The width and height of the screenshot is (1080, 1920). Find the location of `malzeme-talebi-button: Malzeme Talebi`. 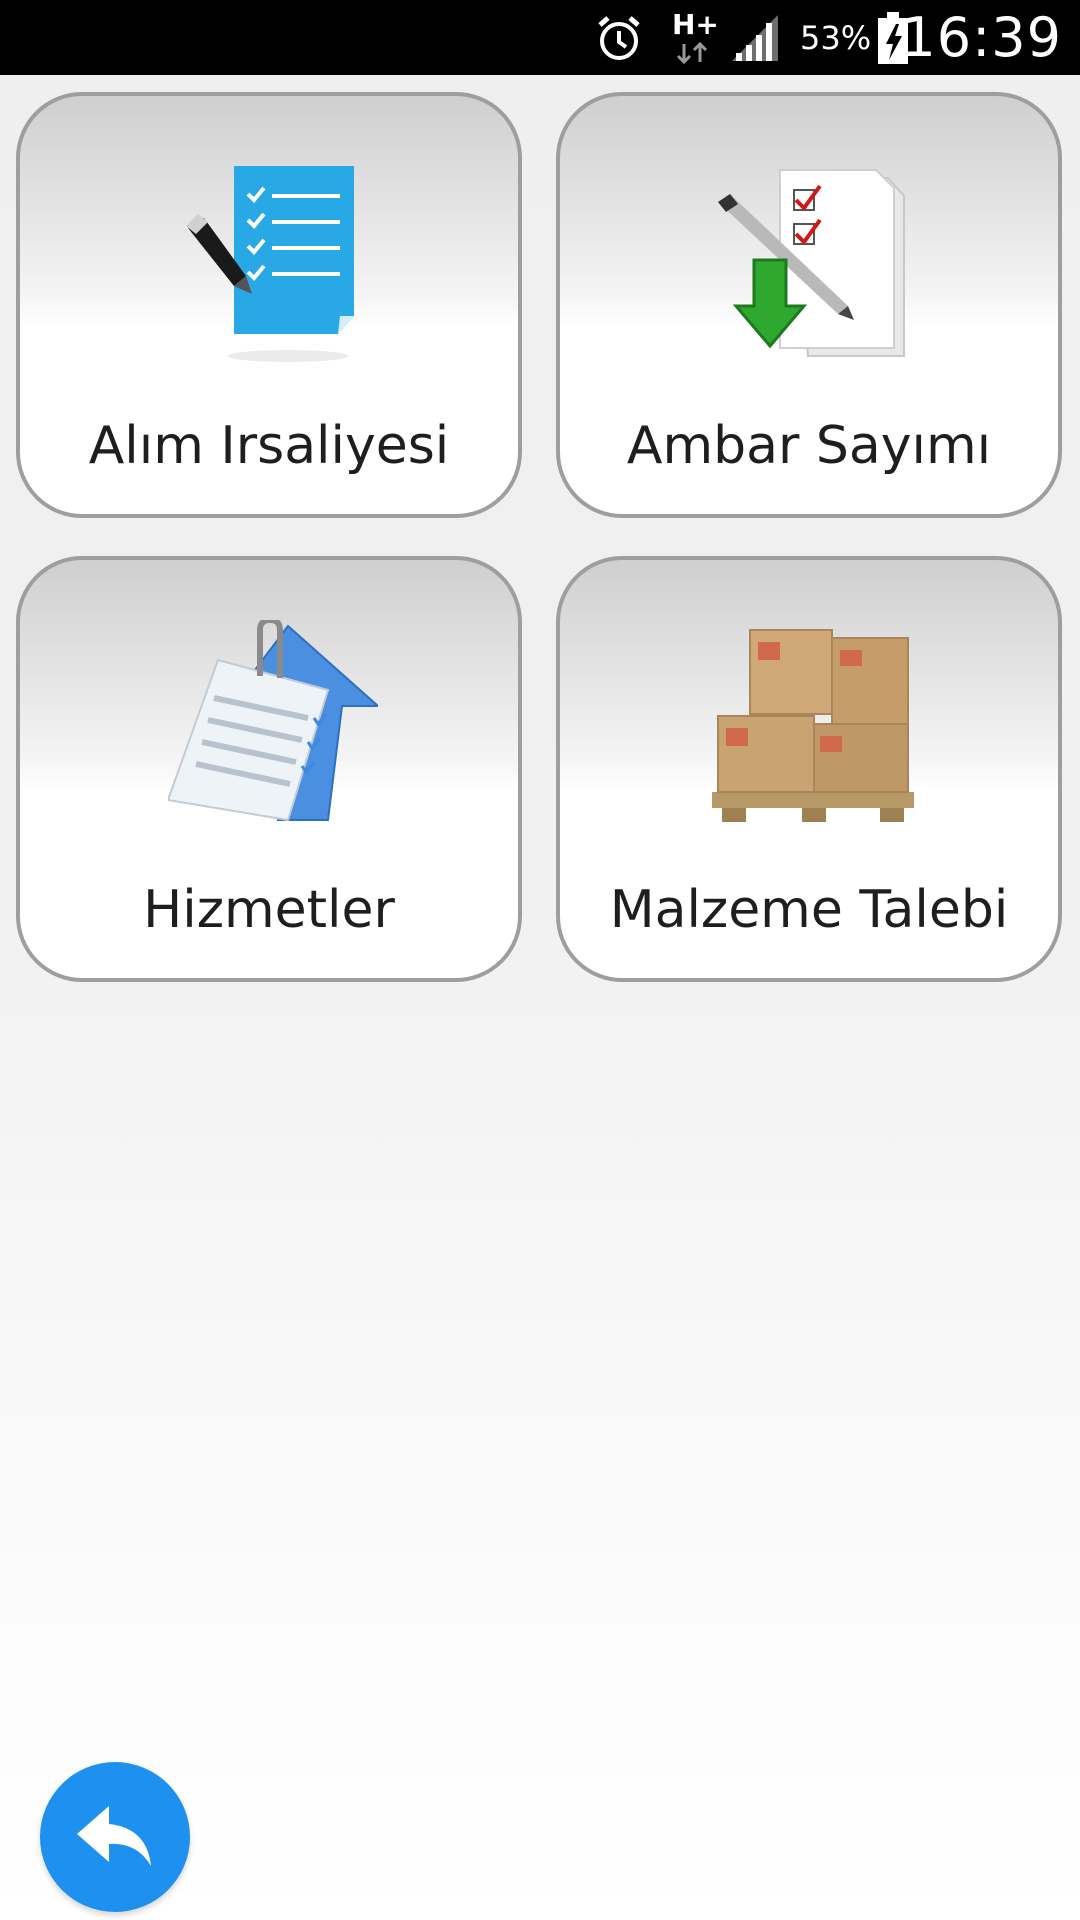

malzeme-talebi-button: Malzeme Talebi is located at coordinates (809, 769).